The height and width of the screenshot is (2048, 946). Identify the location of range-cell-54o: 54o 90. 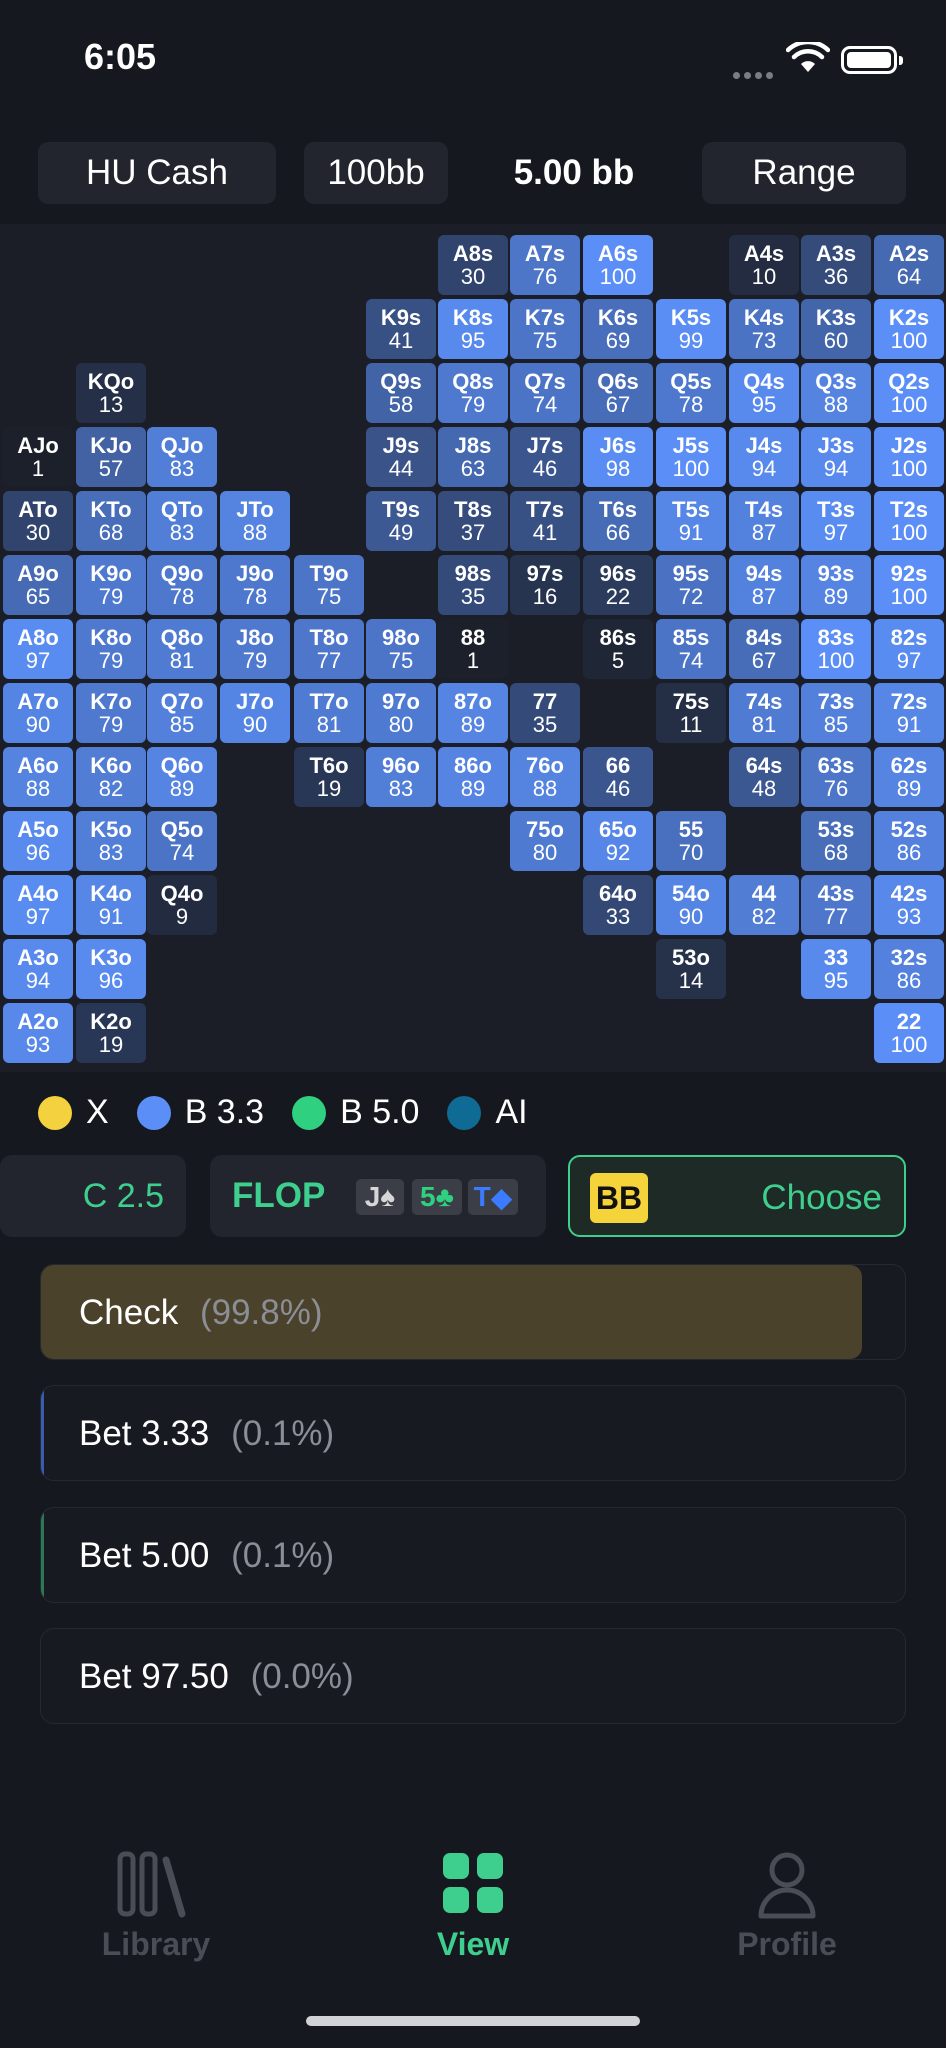
(691, 905).